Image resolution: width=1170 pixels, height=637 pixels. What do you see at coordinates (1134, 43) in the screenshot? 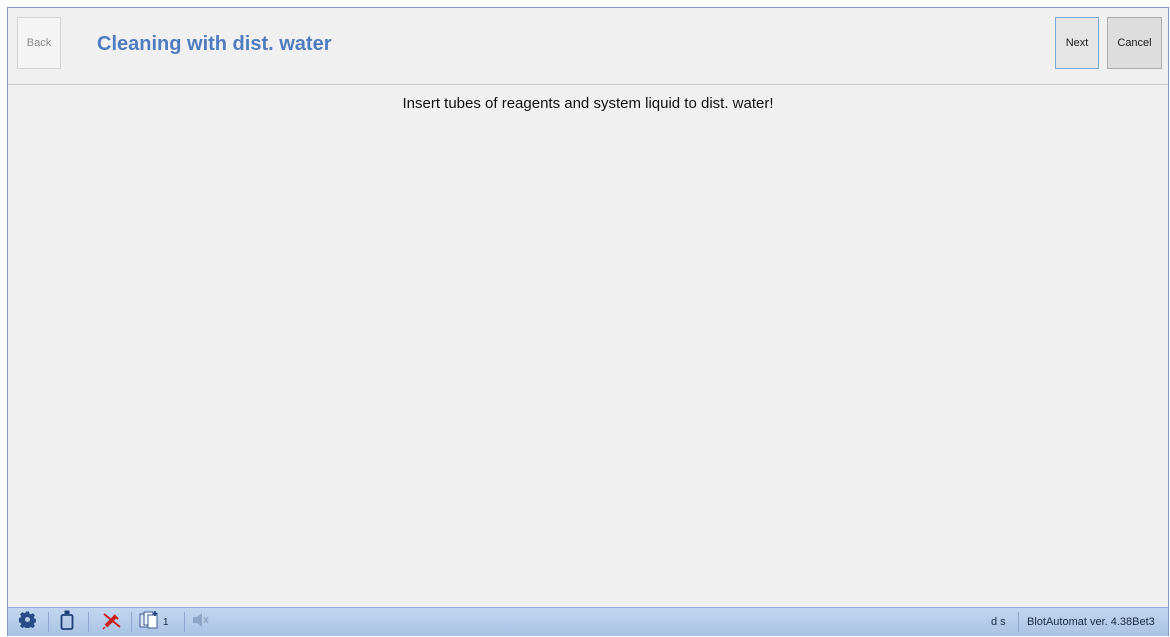
I see `cancel-button: Cancel` at bounding box center [1134, 43].